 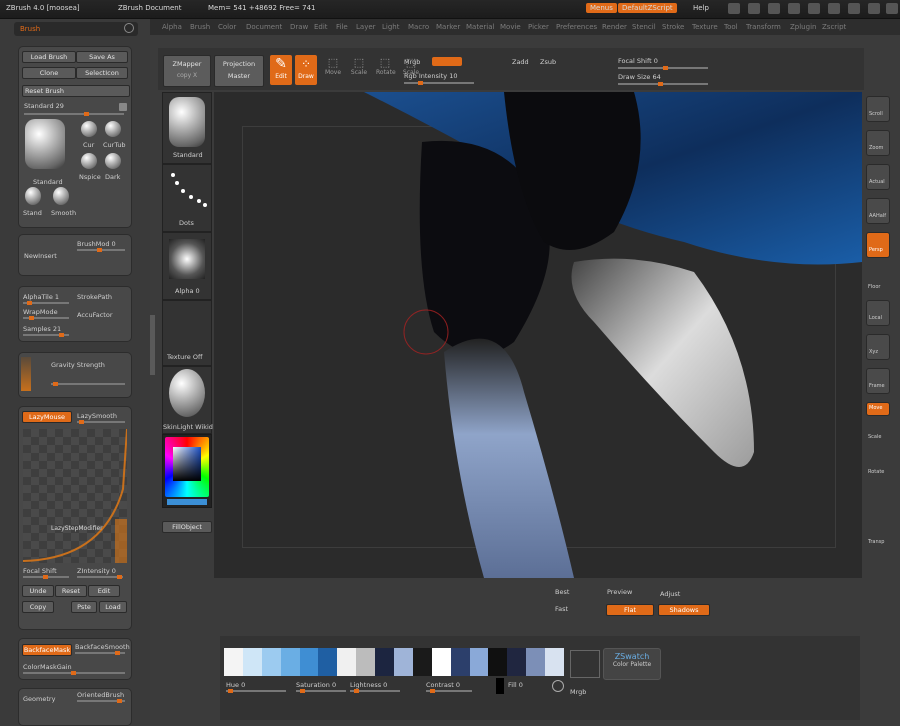 What do you see at coordinates (239, 71) in the screenshot?
I see `projection-master-button: Projection Master` at bounding box center [239, 71].